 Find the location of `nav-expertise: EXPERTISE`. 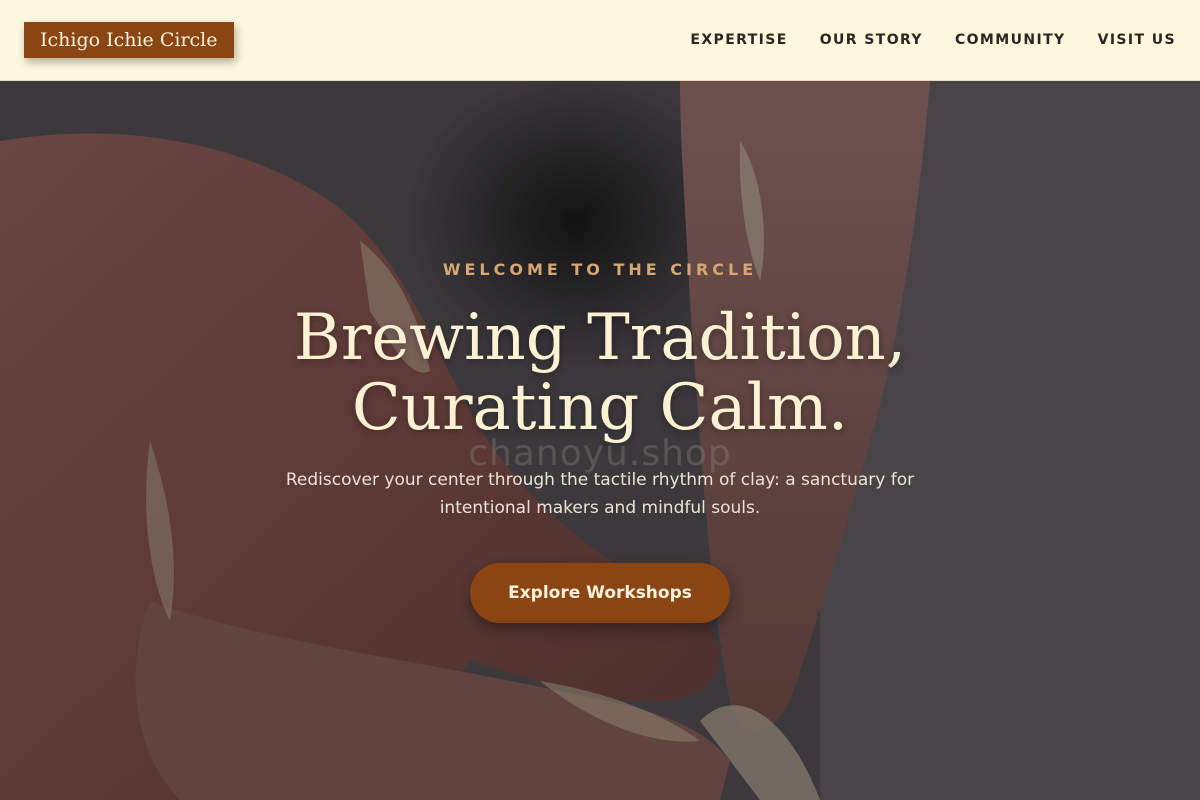

nav-expertise: EXPERTISE is located at coordinates (738, 40).